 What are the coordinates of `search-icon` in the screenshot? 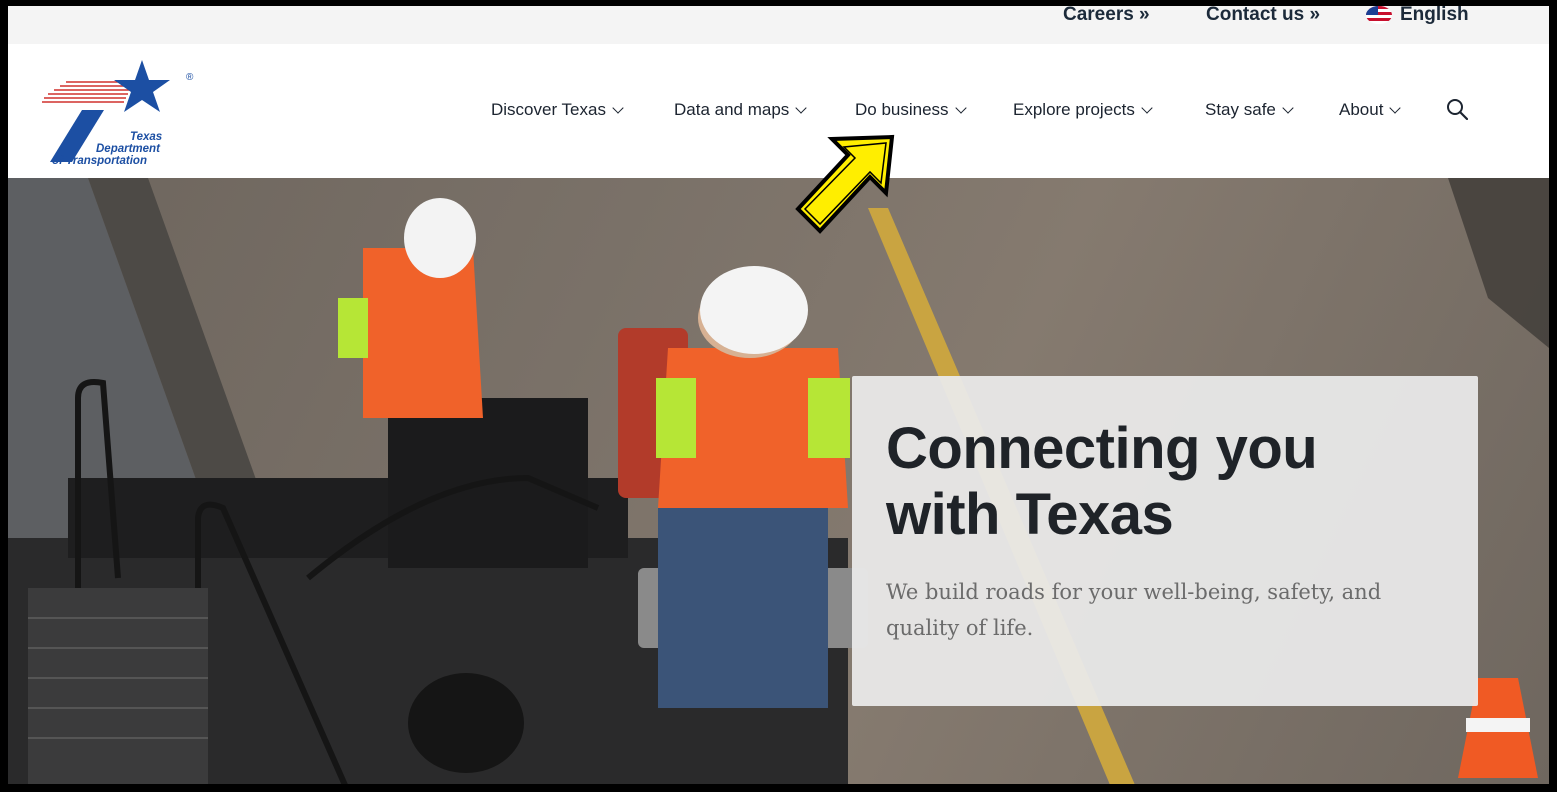 It's located at (1458, 110).